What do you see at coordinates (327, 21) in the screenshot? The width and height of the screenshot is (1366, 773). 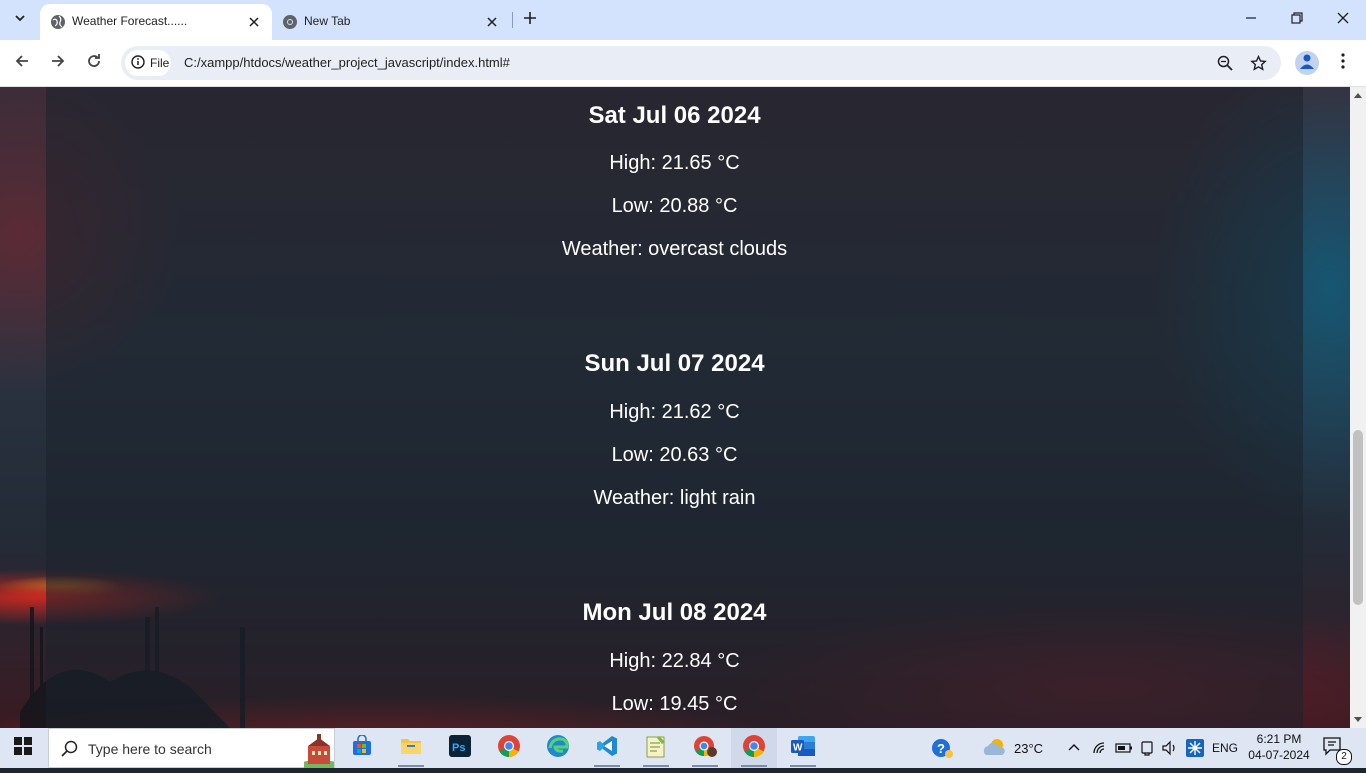 I see `tab-title: New Tab` at bounding box center [327, 21].